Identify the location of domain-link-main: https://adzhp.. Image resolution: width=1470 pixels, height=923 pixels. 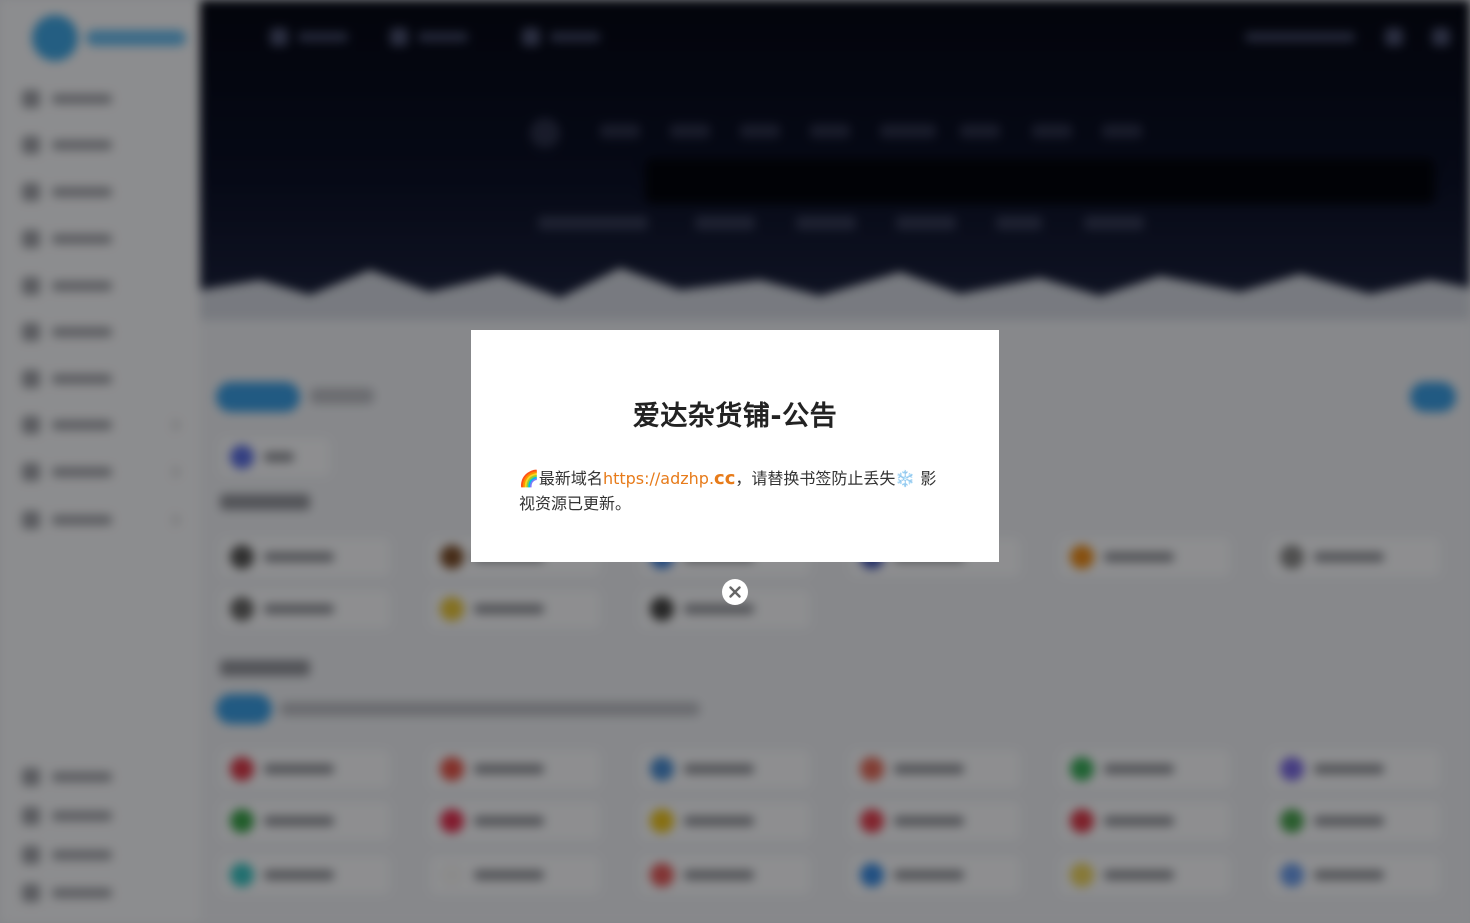
(658, 478).